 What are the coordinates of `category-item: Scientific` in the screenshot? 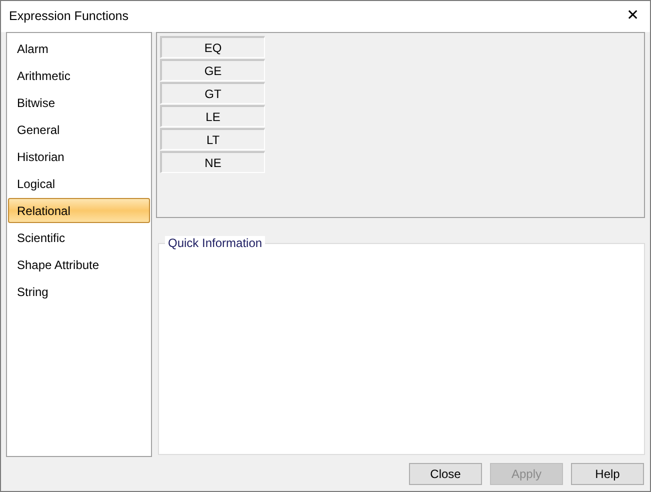 It's located at (79, 237).